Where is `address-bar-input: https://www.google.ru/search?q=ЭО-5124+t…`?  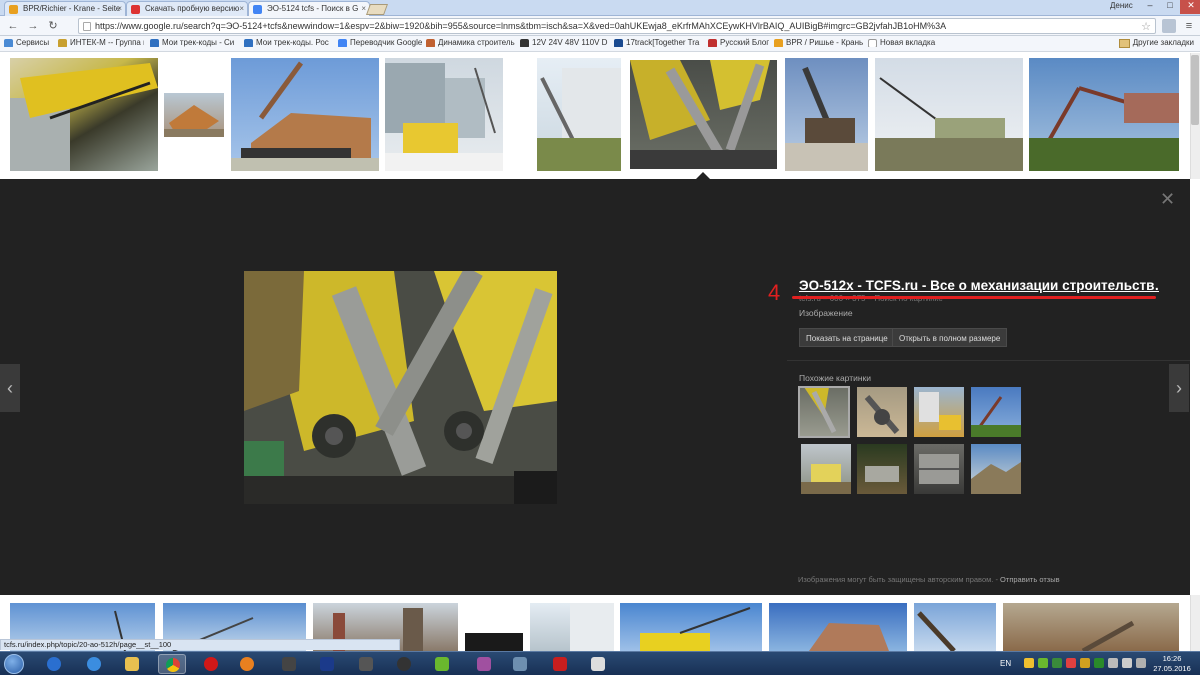 address-bar-input: https://www.google.ru/search?q=ЭО-5124+t… is located at coordinates (617, 26).